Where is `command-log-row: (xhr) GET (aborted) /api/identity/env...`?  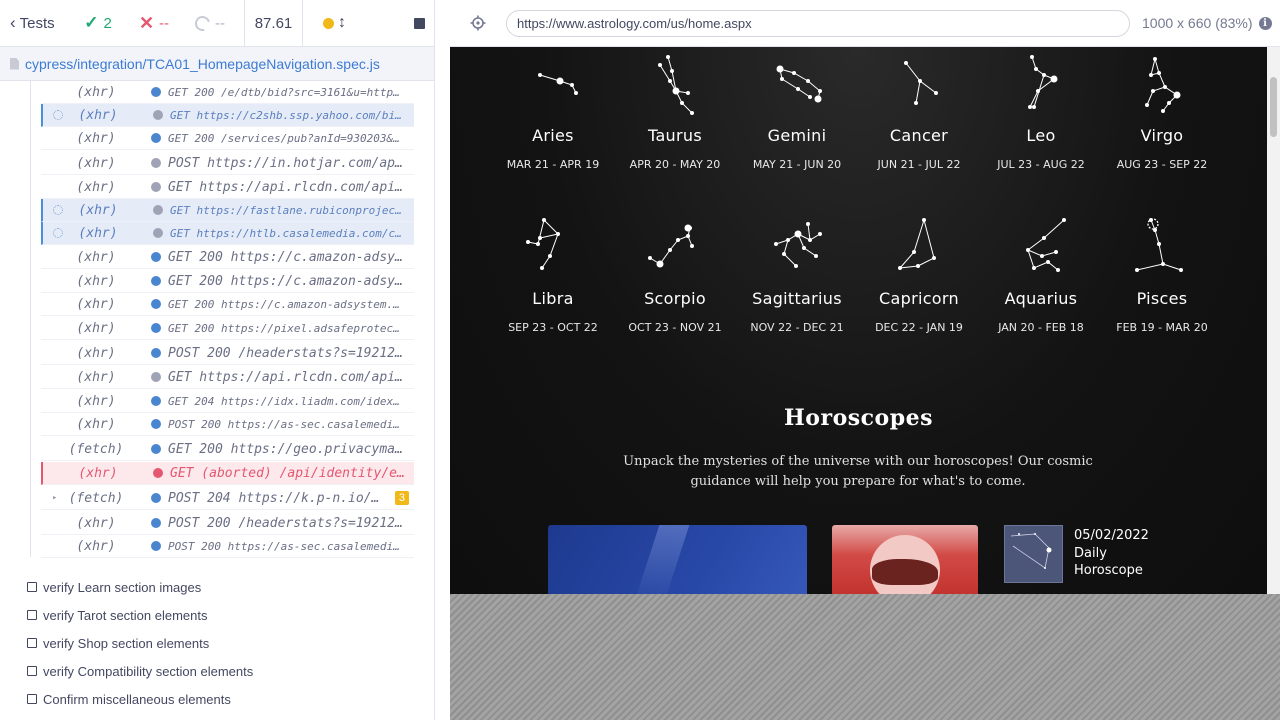 command-log-row: (xhr) GET (aborted) /api/identity/env... is located at coordinates (227, 473).